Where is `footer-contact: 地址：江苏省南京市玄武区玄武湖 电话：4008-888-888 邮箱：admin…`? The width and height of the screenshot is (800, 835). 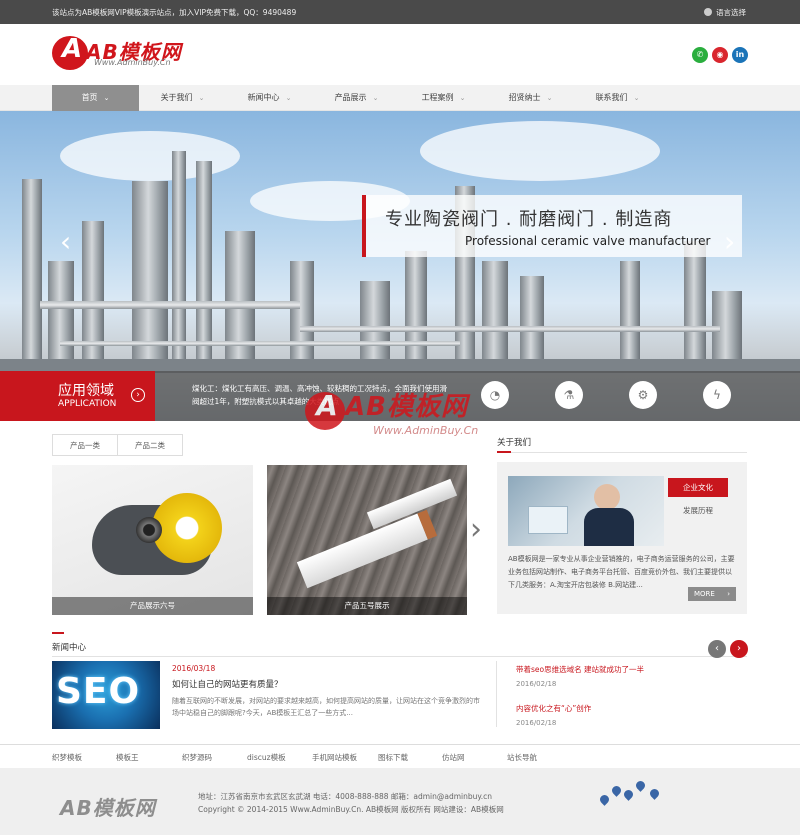
footer-contact: 地址：江苏省南京市玄武区玄武湖 电话：4008-888-888 邮箱：admin… is located at coordinates (345, 796).